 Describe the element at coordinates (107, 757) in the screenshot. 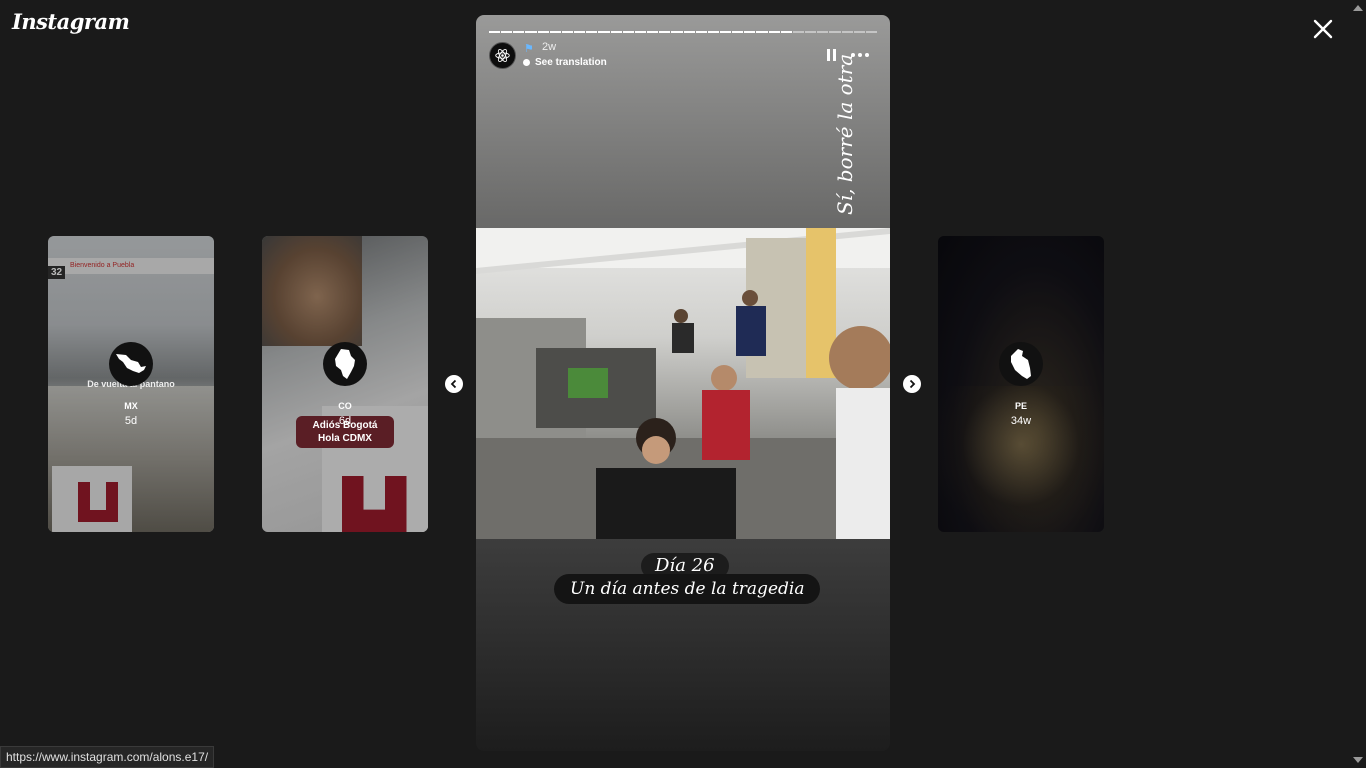

I see `status-url: https://www.instagram.com/alons.e17/` at that location.